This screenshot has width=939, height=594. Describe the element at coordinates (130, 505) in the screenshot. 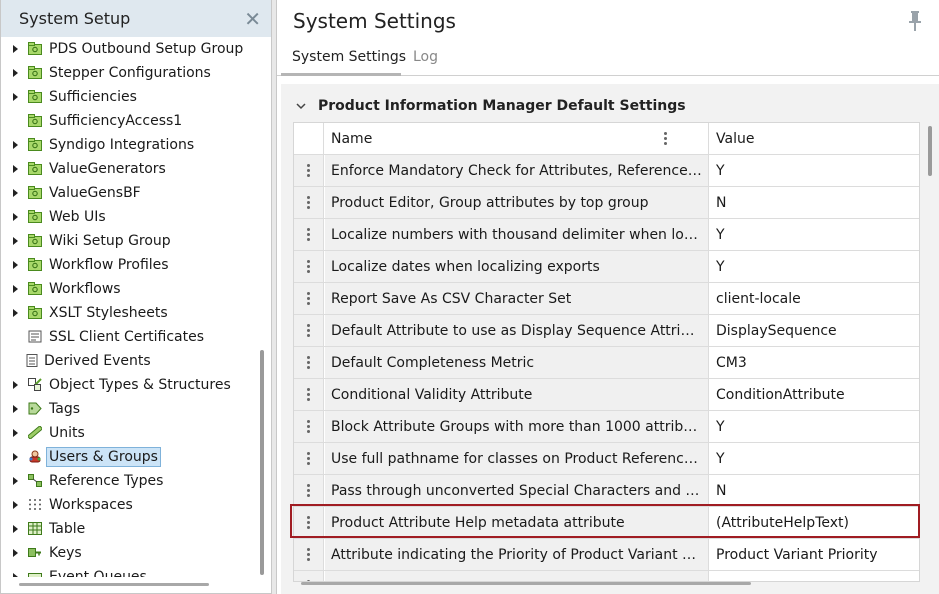

I see `tree-item: Workspaces` at that location.